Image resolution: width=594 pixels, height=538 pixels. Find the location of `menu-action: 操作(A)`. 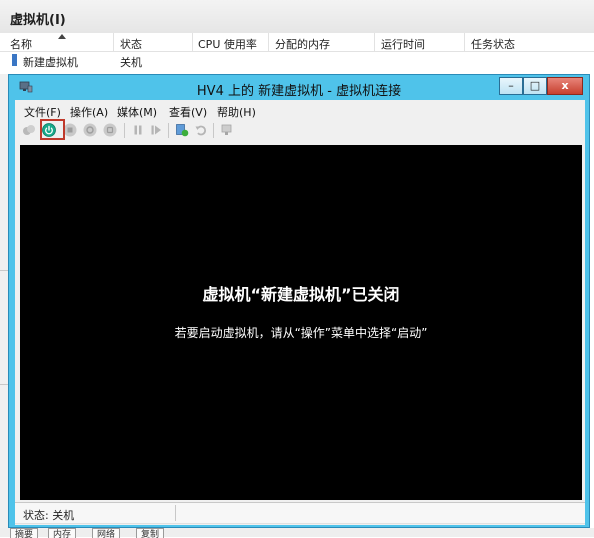

menu-action: 操作(A) is located at coordinates (89, 112).